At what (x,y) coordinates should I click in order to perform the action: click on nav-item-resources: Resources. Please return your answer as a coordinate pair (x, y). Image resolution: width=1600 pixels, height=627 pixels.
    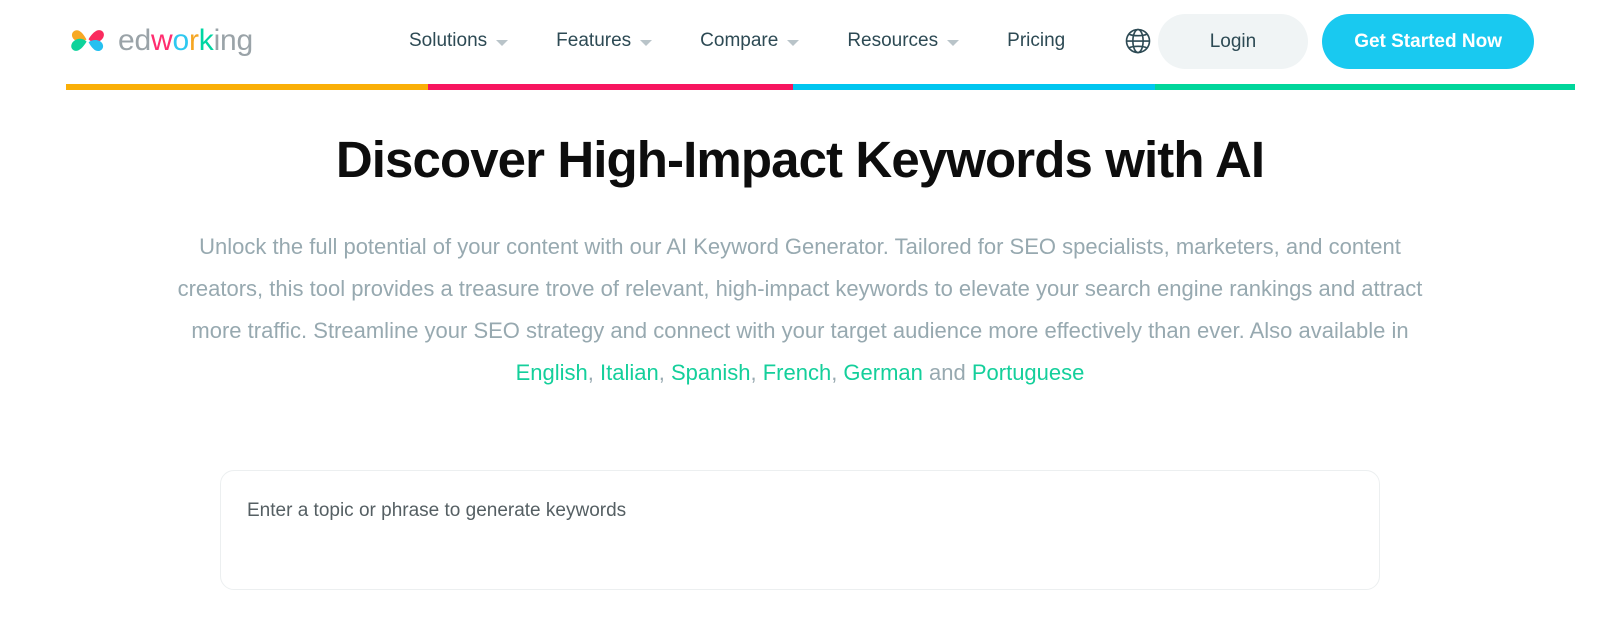
    Looking at the image, I should click on (903, 41).